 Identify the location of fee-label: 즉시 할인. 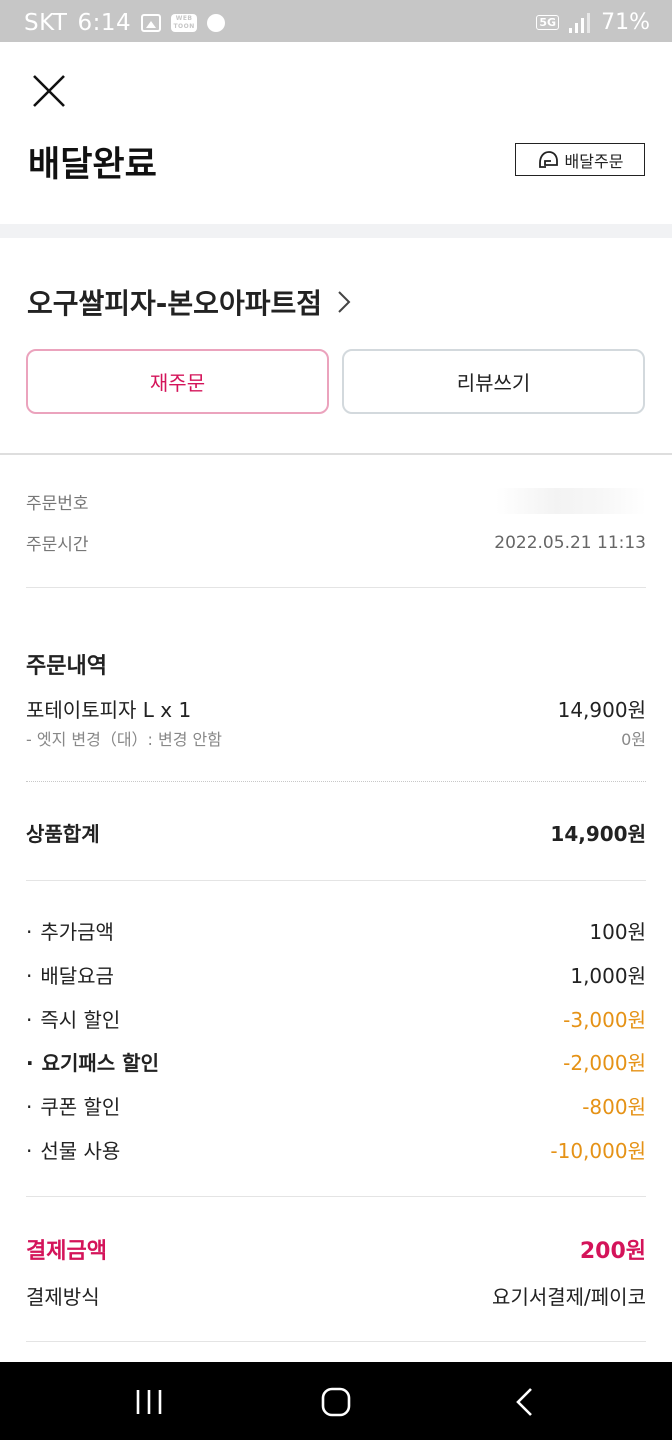
(80, 1020).